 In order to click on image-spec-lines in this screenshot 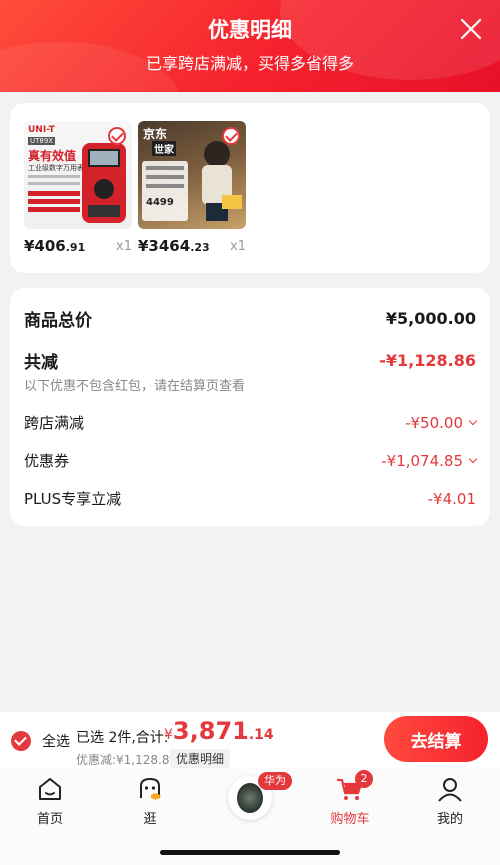, I will do `click(54, 182)`.